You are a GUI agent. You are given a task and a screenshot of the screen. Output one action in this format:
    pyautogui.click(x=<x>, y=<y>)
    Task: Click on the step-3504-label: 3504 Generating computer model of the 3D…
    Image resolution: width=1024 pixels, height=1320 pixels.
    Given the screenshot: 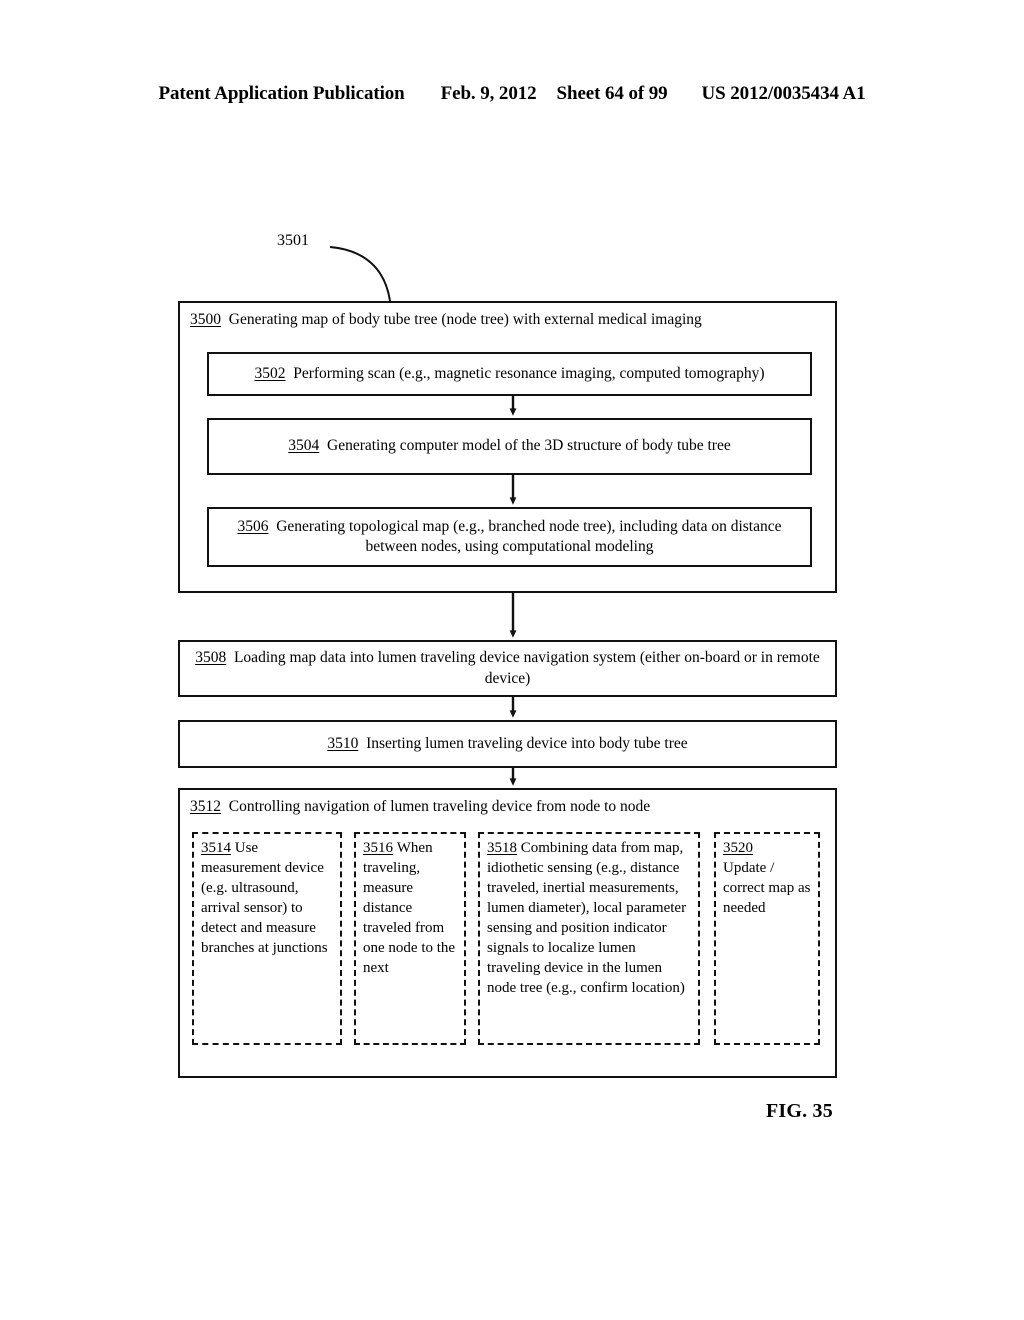 What is the action you would take?
    pyautogui.click(x=509, y=446)
    